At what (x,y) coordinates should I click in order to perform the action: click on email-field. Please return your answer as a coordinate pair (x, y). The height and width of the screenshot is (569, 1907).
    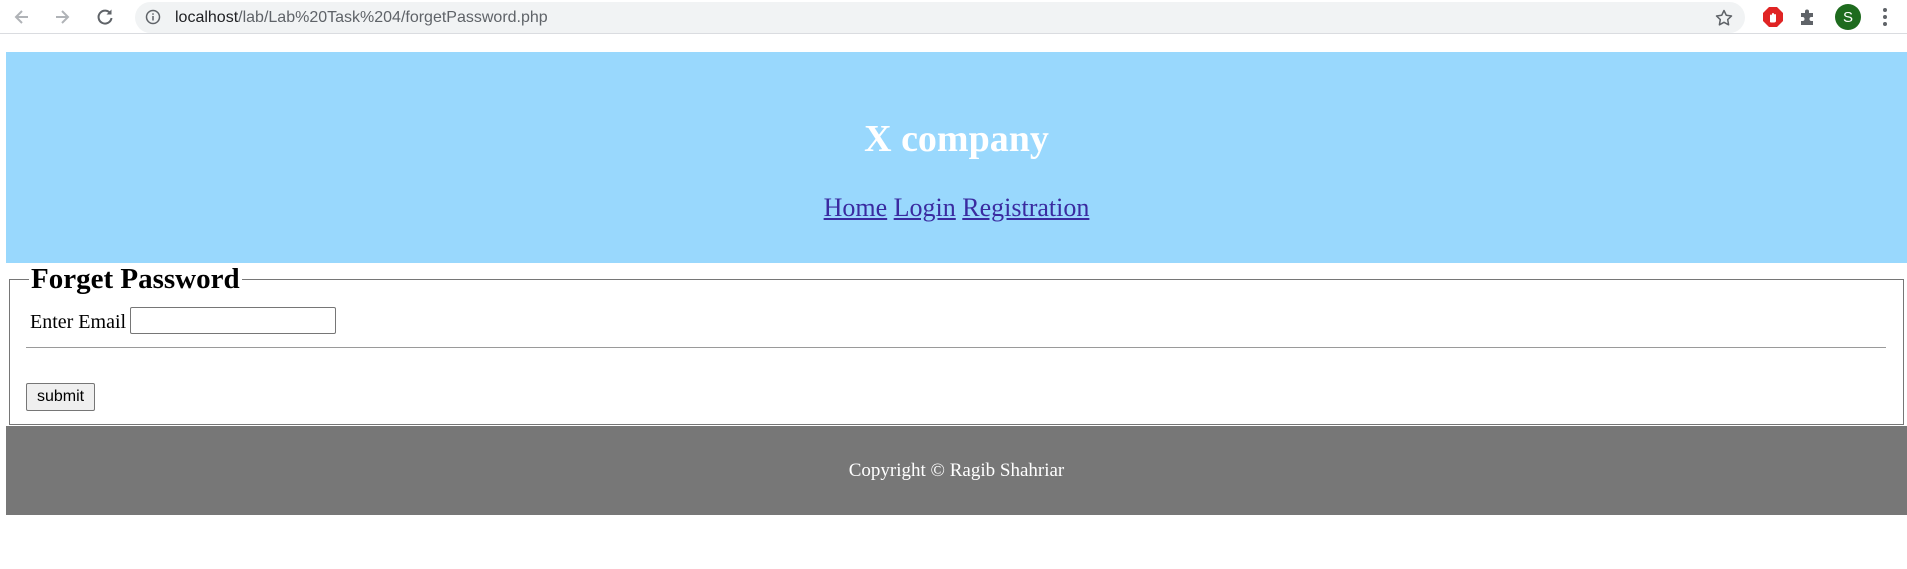
    Looking at the image, I should click on (233, 320).